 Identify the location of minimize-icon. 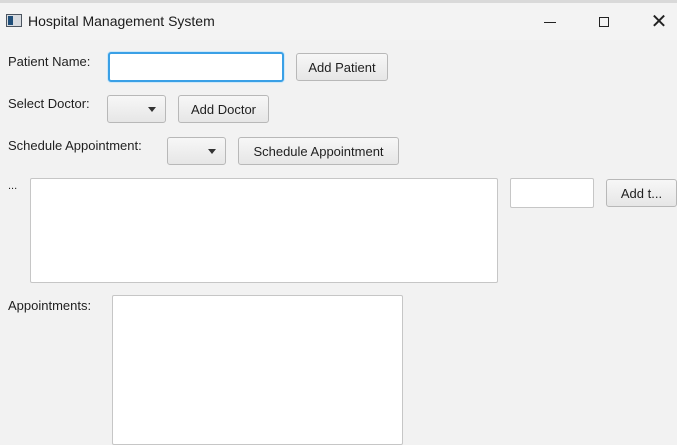
(550, 22).